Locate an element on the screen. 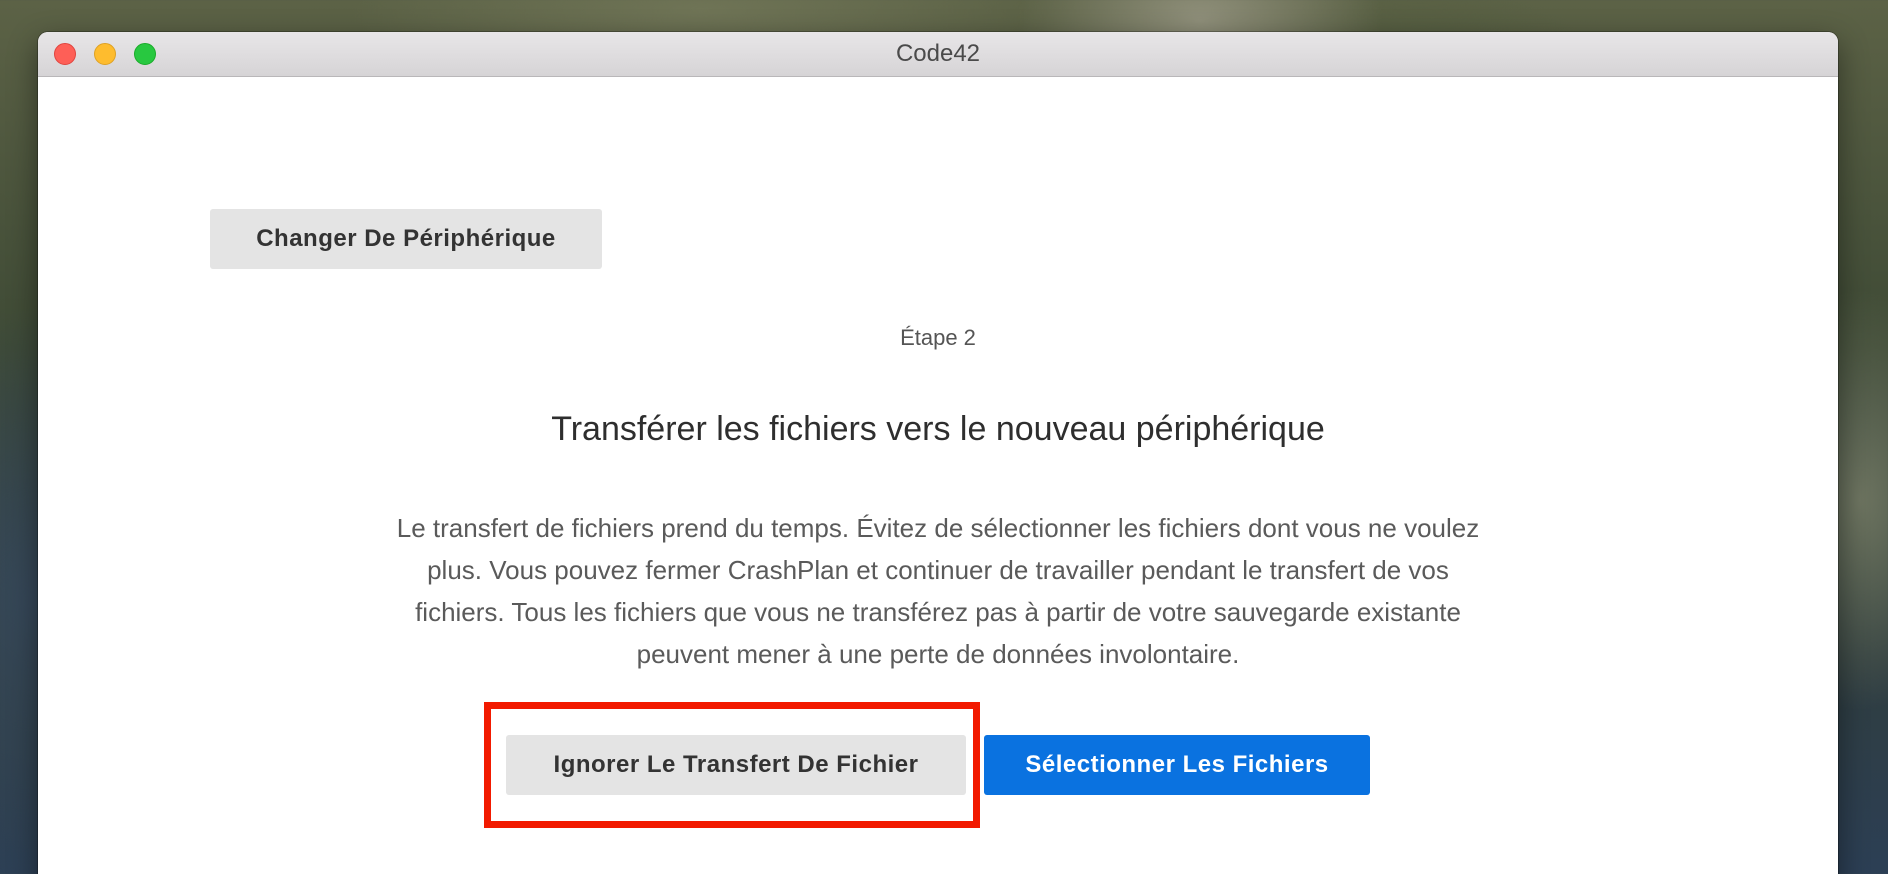  window-title: Code42 is located at coordinates (938, 53).